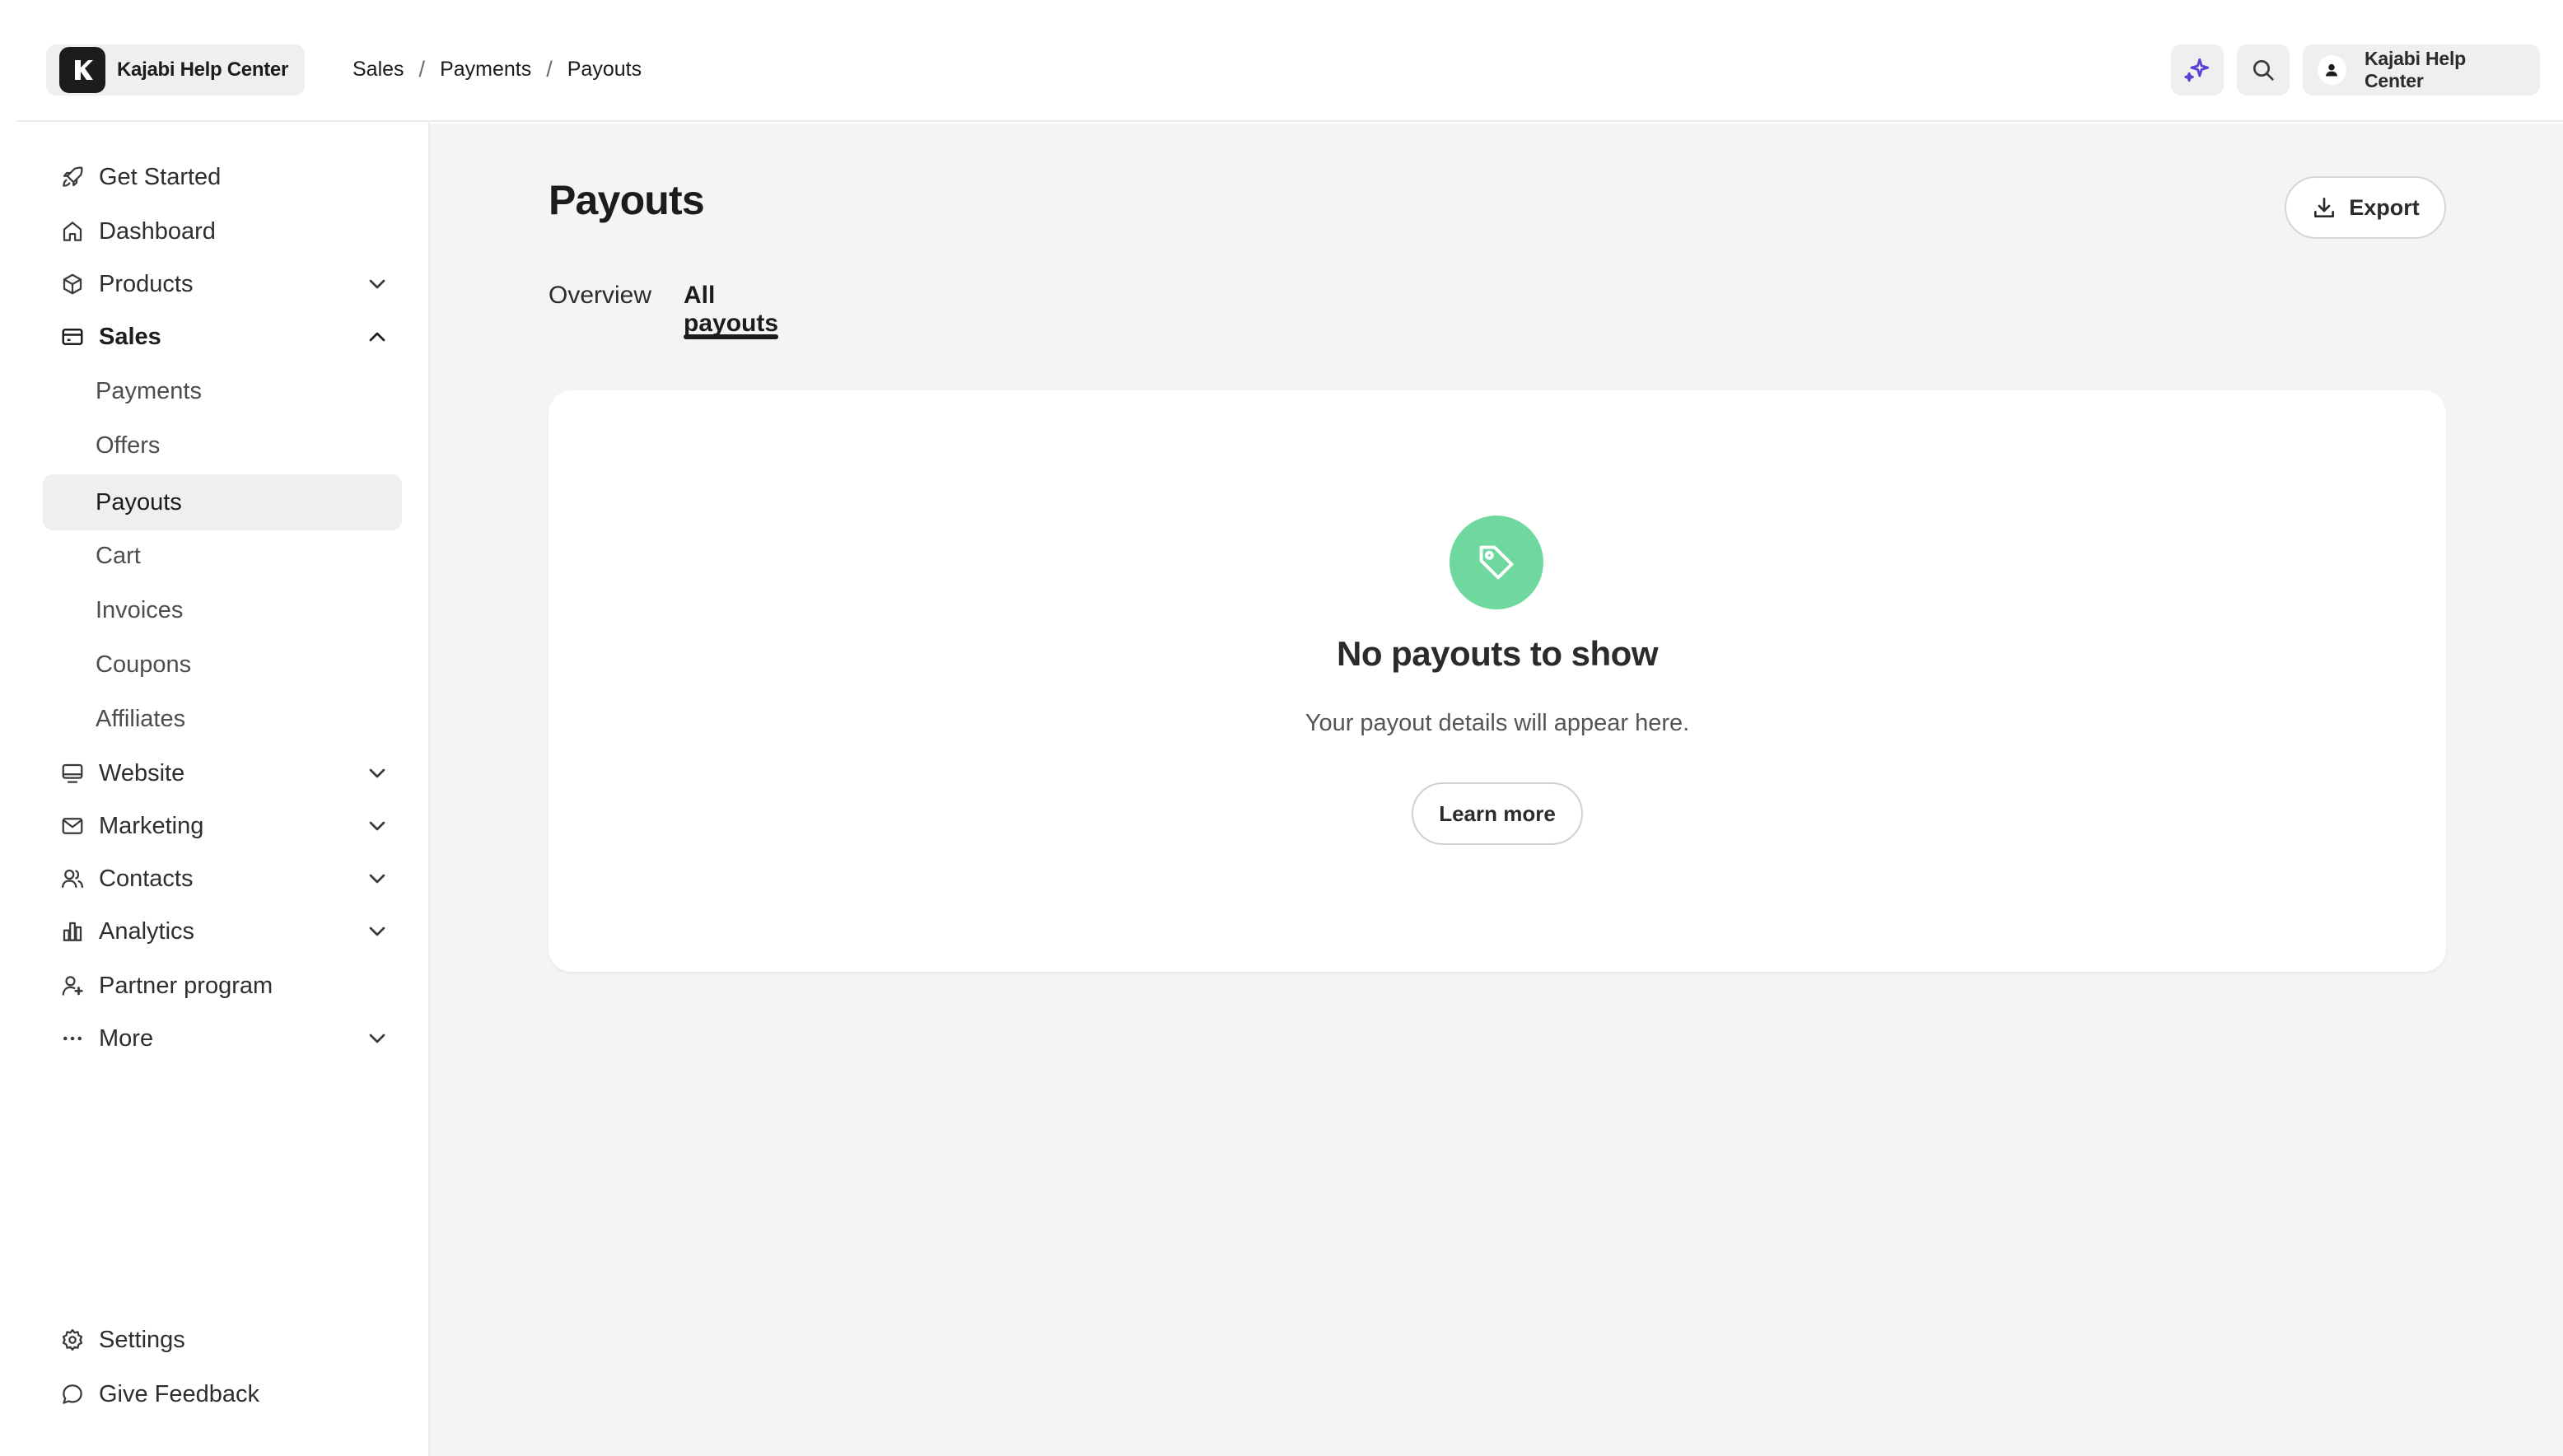 The image size is (2563, 1456). What do you see at coordinates (223, 391) in the screenshot?
I see `sidebar-item-payments: Payments` at bounding box center [223, 391].